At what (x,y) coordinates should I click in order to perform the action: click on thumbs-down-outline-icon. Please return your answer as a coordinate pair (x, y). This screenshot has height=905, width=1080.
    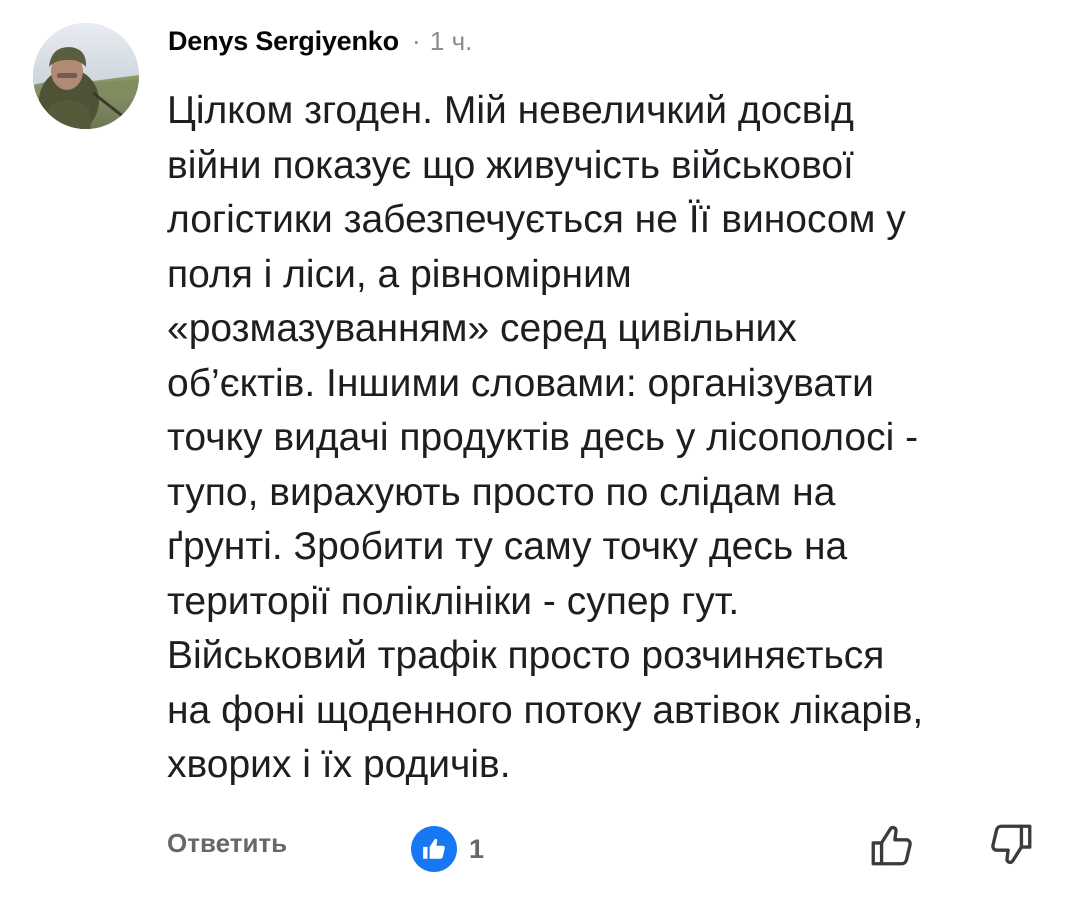
    Looking at the image, I should click on (1011, 845).